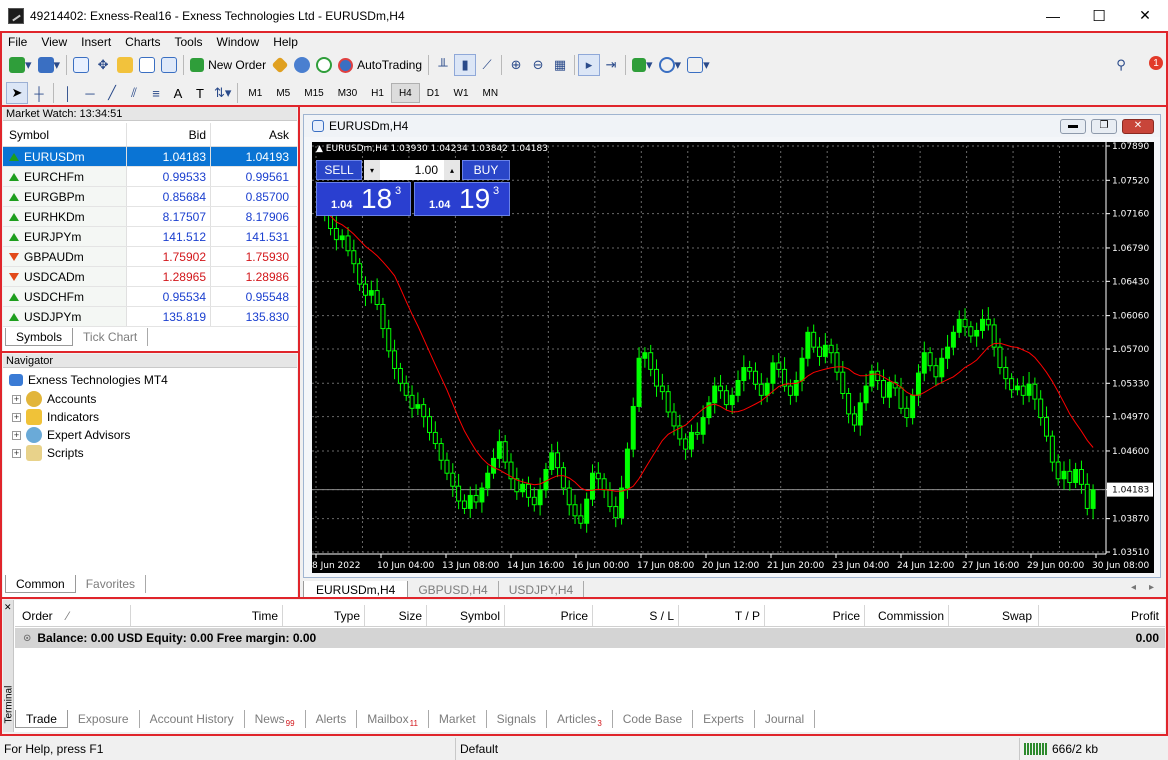 The height and width of the screenshot is (760, 1168). I want to click on text-label-icon: T, so click(200, 93).